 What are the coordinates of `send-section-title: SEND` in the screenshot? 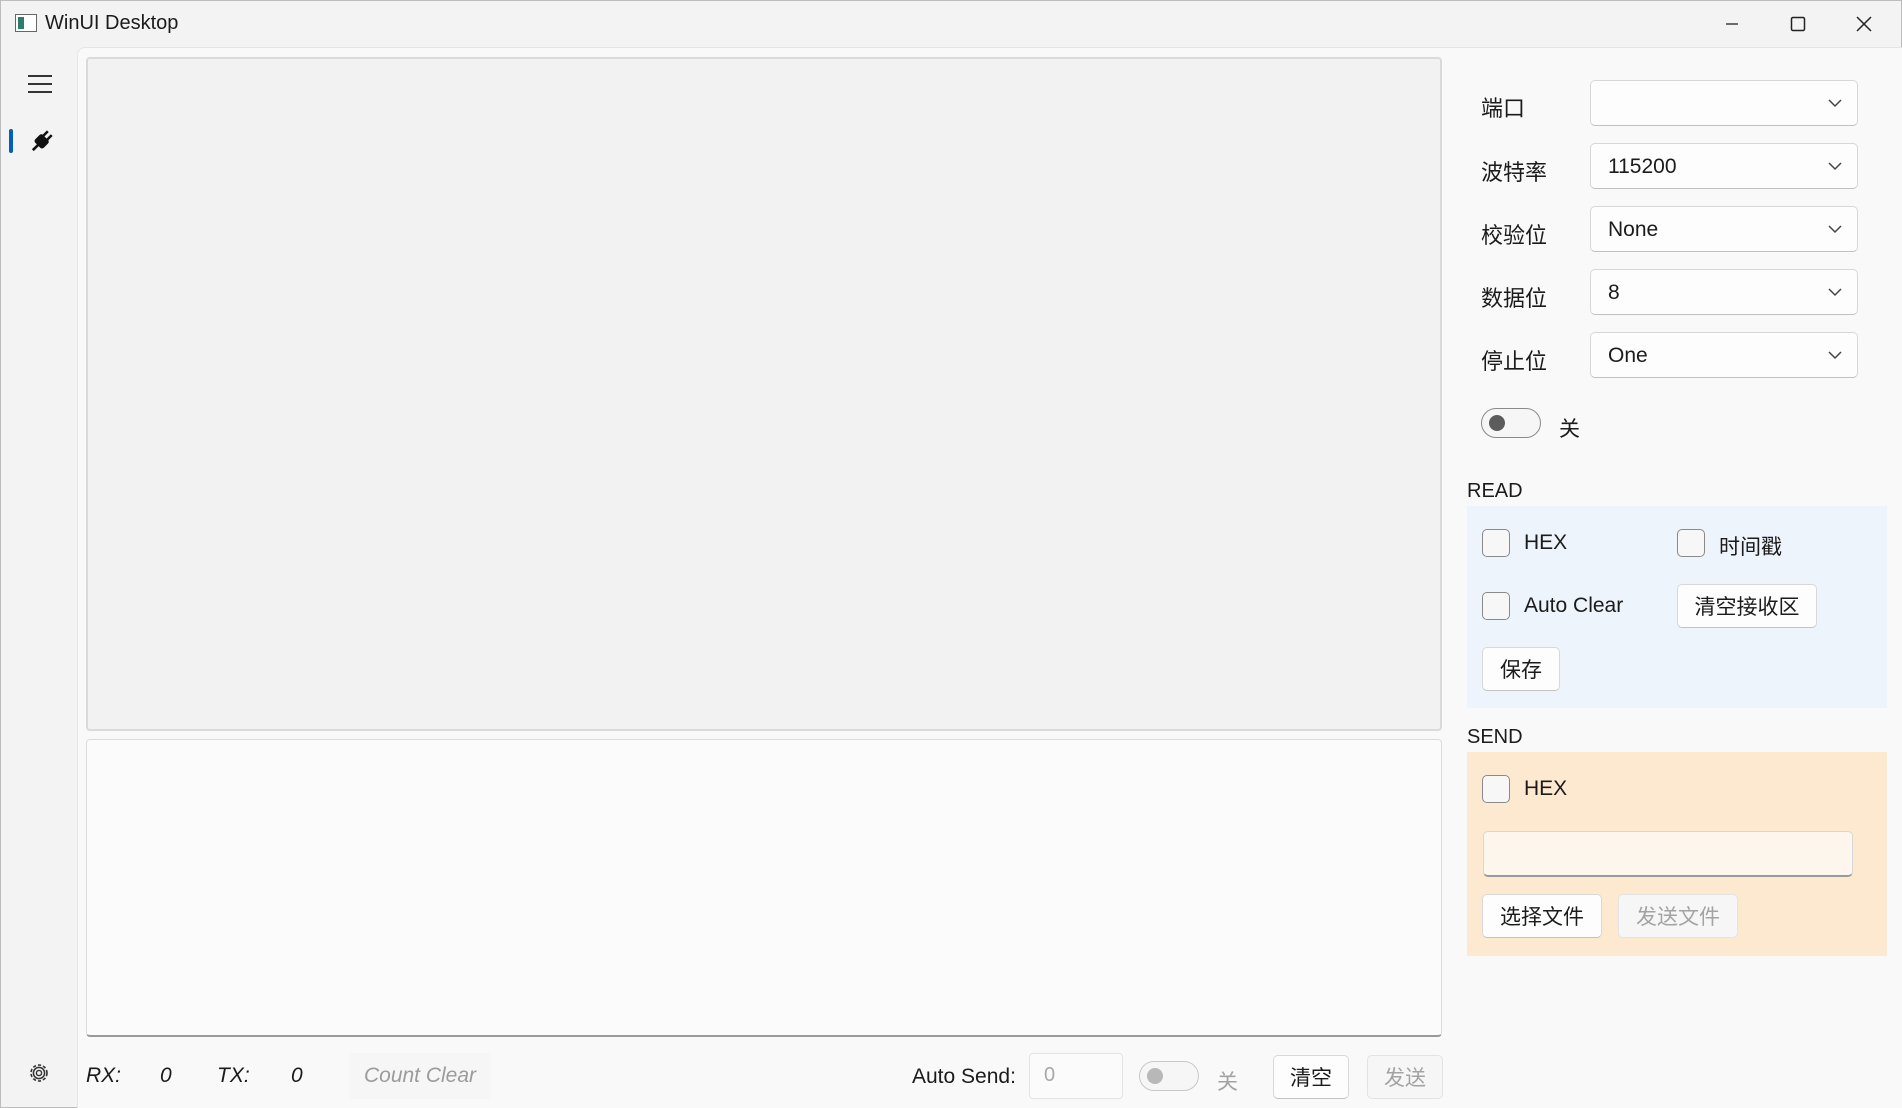 It's located at (1495, 737).